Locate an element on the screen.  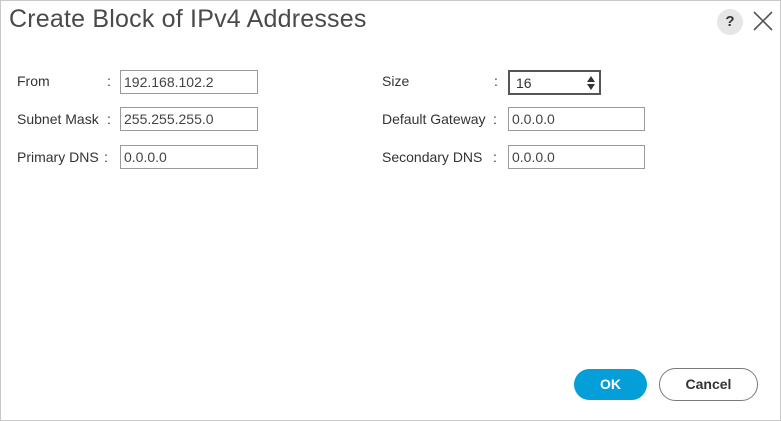
default-gateway-label: Default Gateway is located at coordinates (434, 119).